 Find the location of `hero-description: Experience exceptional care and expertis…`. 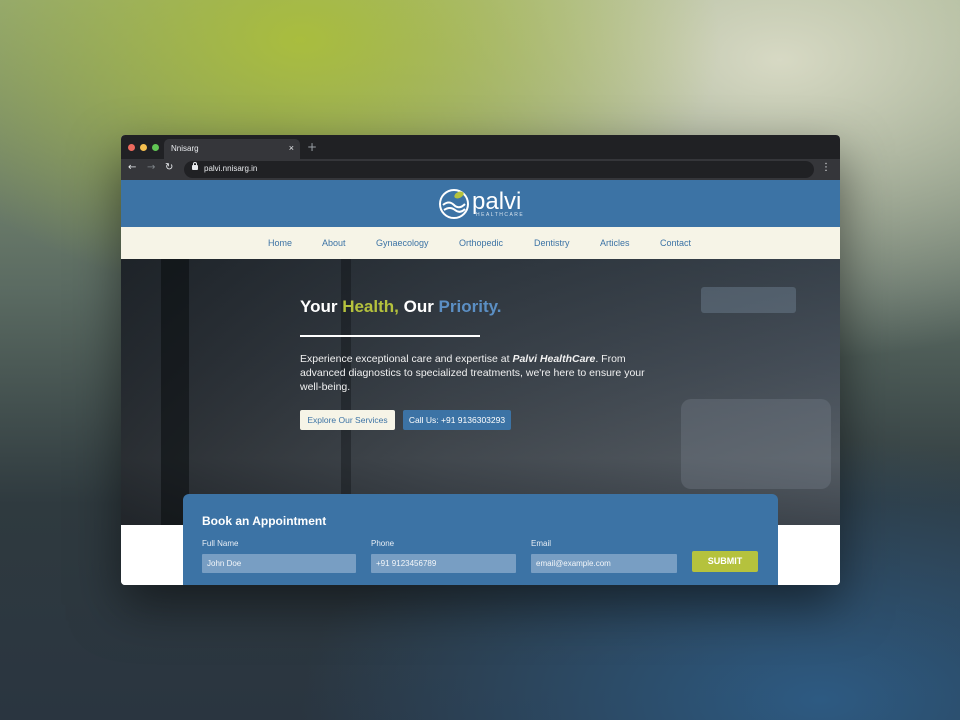

hero-description: Experience exceptional care and expertis… is located at coordinates (472, 373).